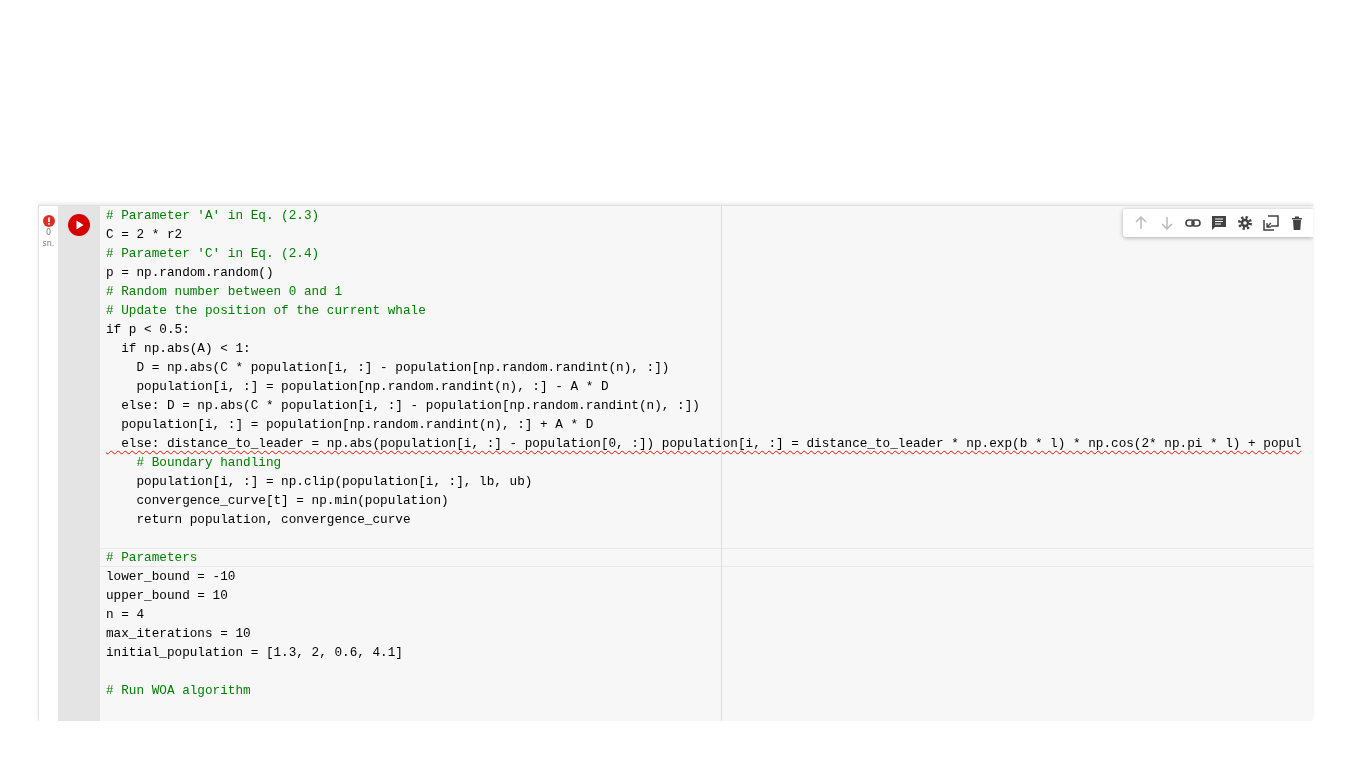 This screenshot has height=768, width=1366. I want to click on code-line: population[i, :] = np.clip(population[i, :], lb, ub), so click(334, 481).